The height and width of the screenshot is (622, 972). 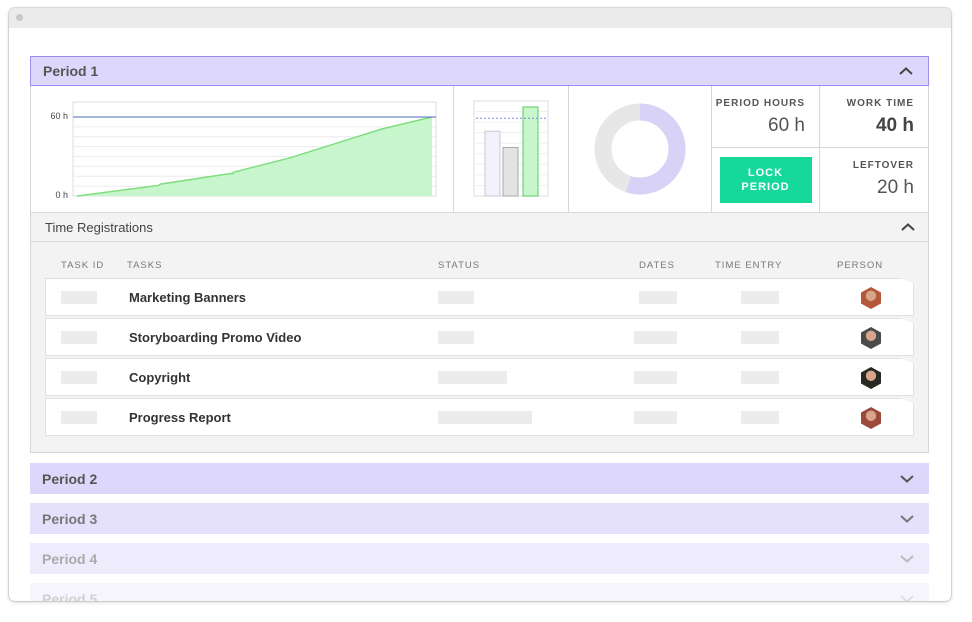 What do you see at coordinates (479, 337) in the screenshot?
I see `table-row: Storyboarding Promo Video` at bounding box center [479, 337].